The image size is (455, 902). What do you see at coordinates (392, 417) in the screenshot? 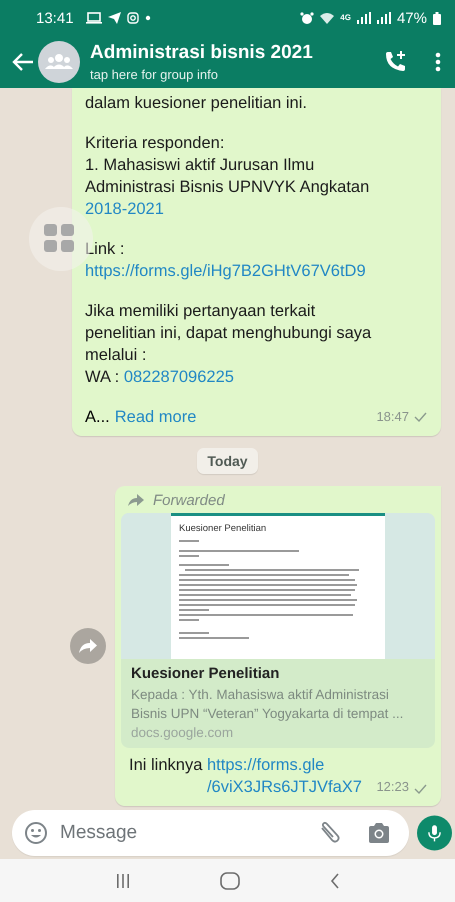
I see `message-time: 18:47` at bounding box center [392, 417].